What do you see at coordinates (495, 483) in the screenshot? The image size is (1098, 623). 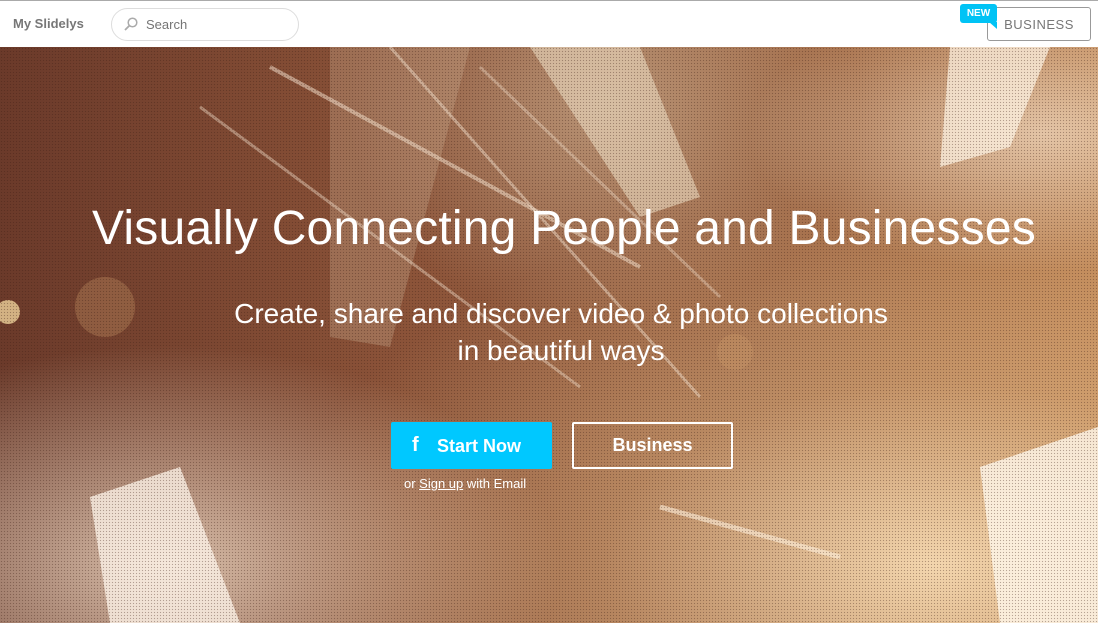 I see `signup-suffix: with Email` at bounding box center [495, 483].